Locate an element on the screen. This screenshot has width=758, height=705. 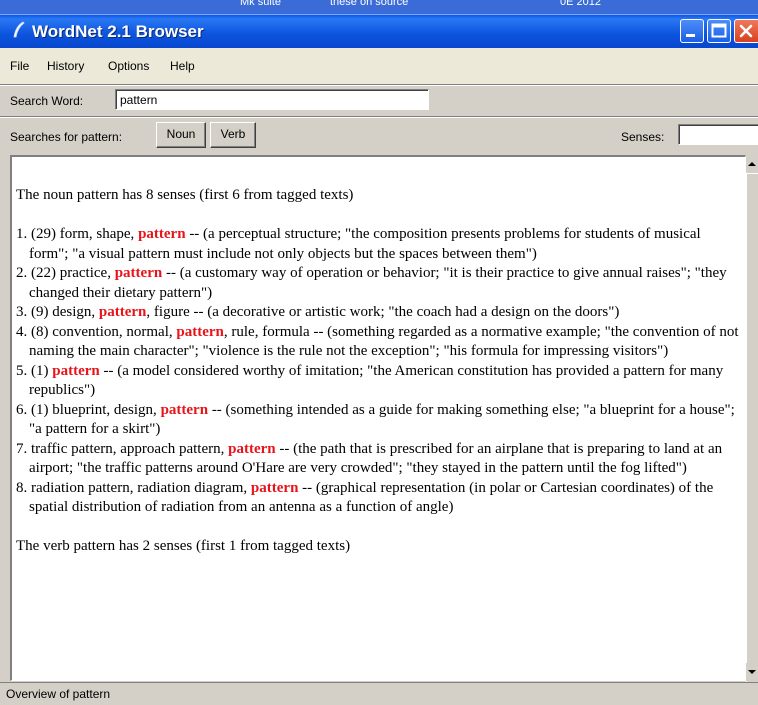
feather-icon is located at coordinates (19, 29).